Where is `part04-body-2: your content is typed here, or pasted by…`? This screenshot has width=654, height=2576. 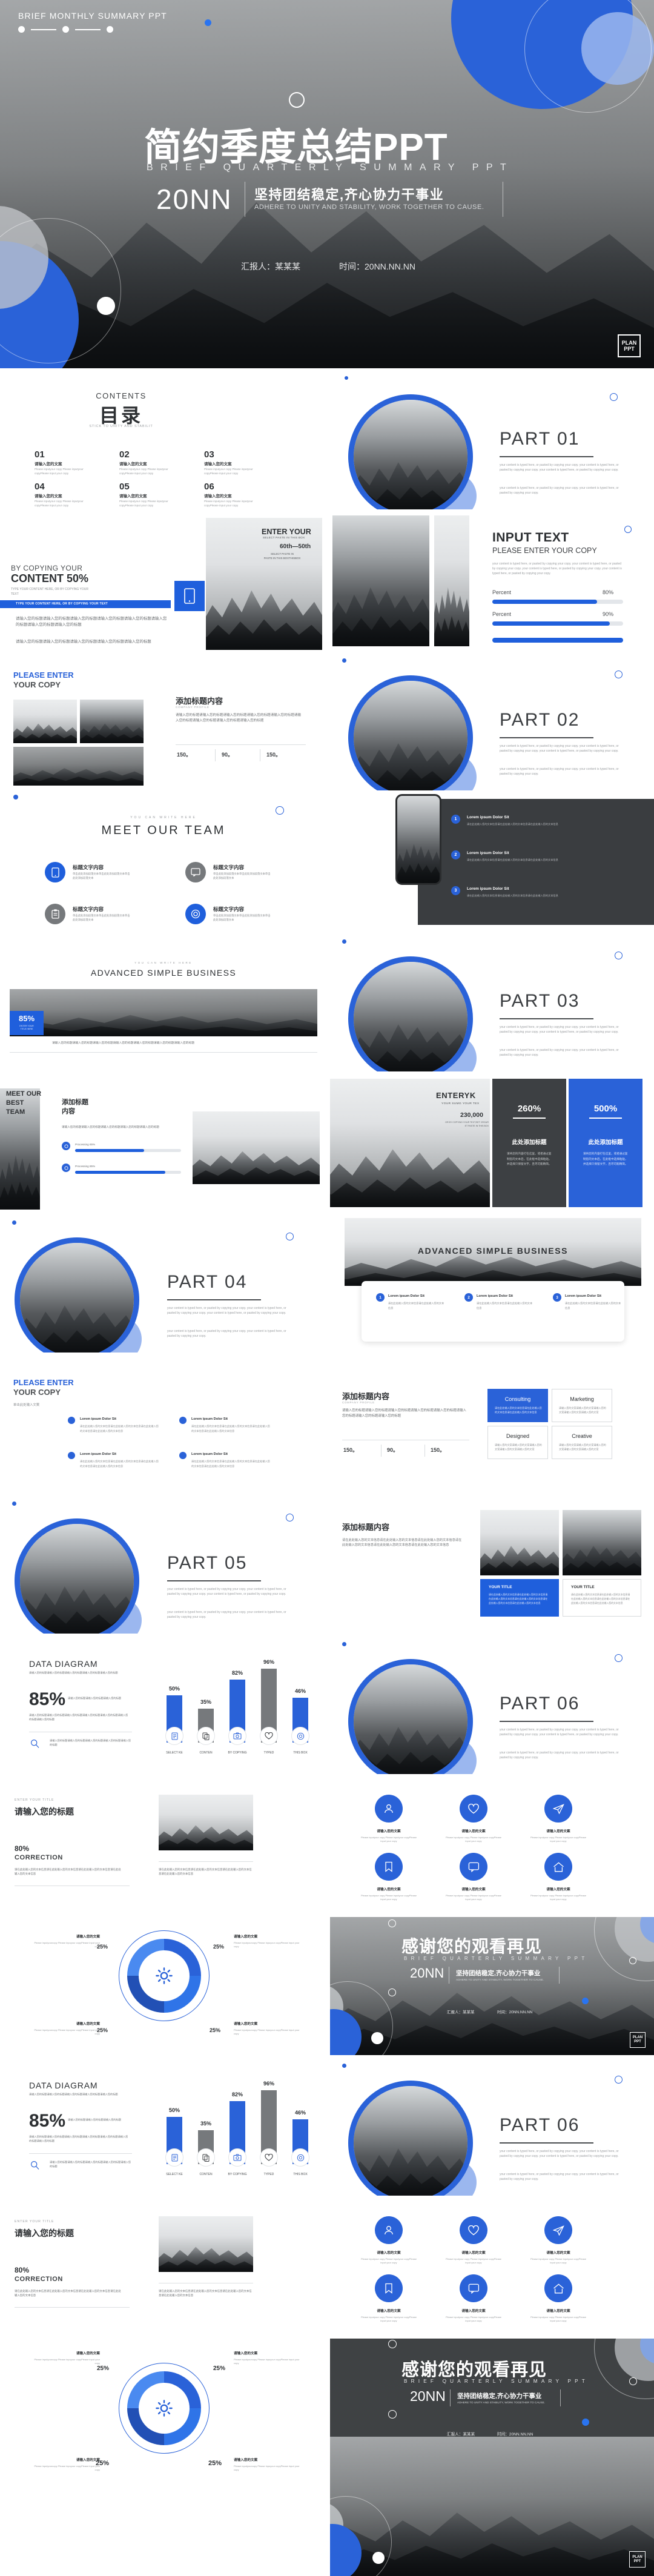
part04-body-2: your content is typed here, or pasted by… is located at coordinates (227, 1333).